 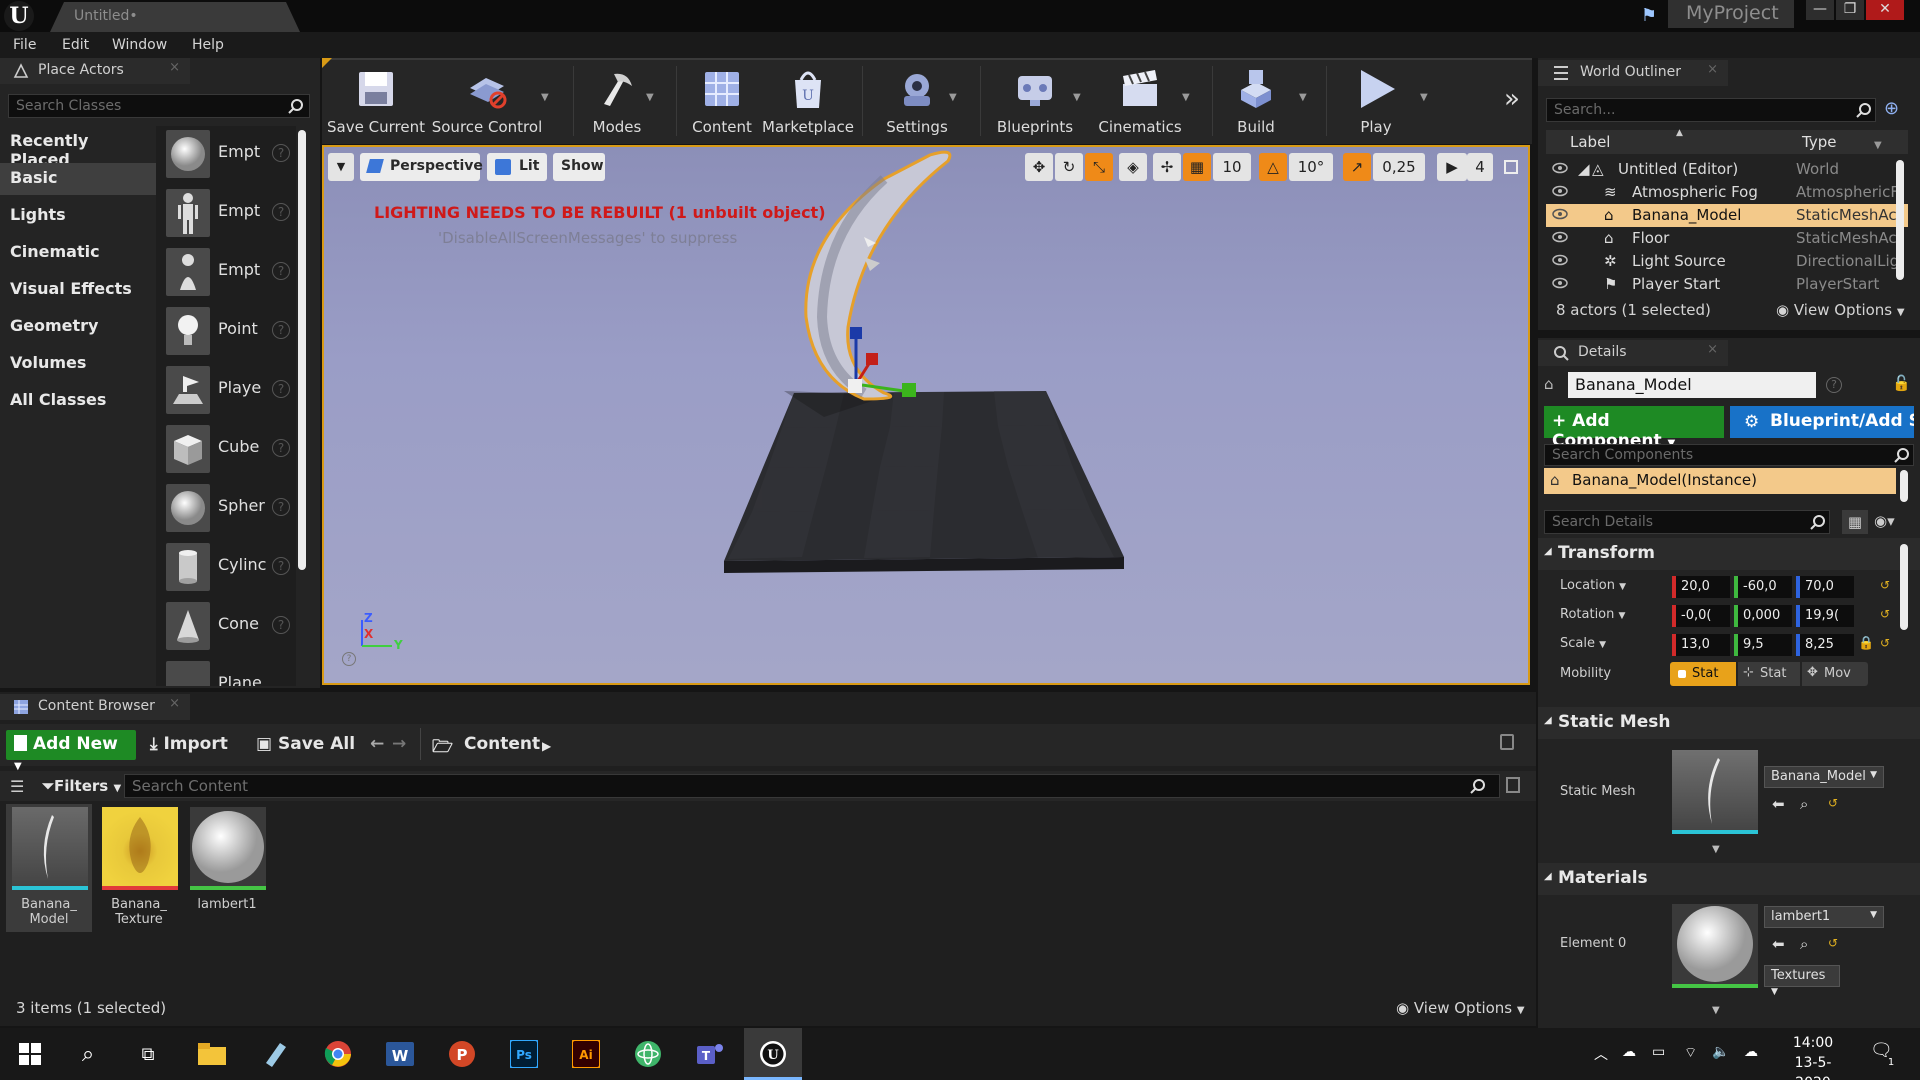 I want to click on search-content-input: Search Content, so click(x=812, y=786).